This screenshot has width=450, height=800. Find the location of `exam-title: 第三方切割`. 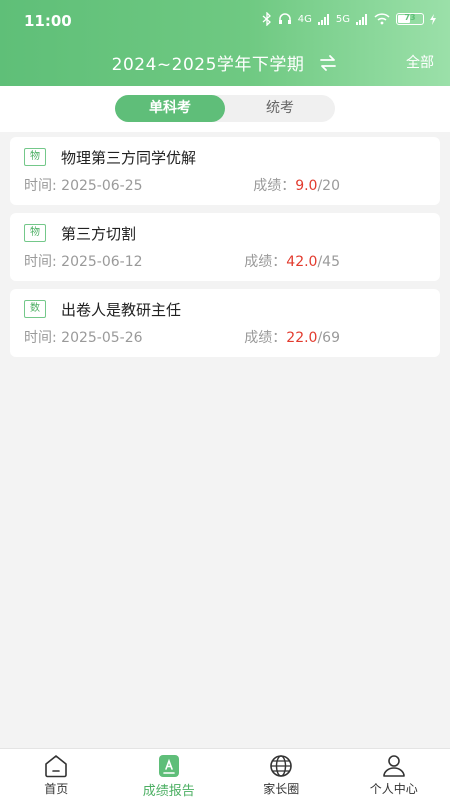

exam-title: 第三方切割 is located at coordinates (99, 234).